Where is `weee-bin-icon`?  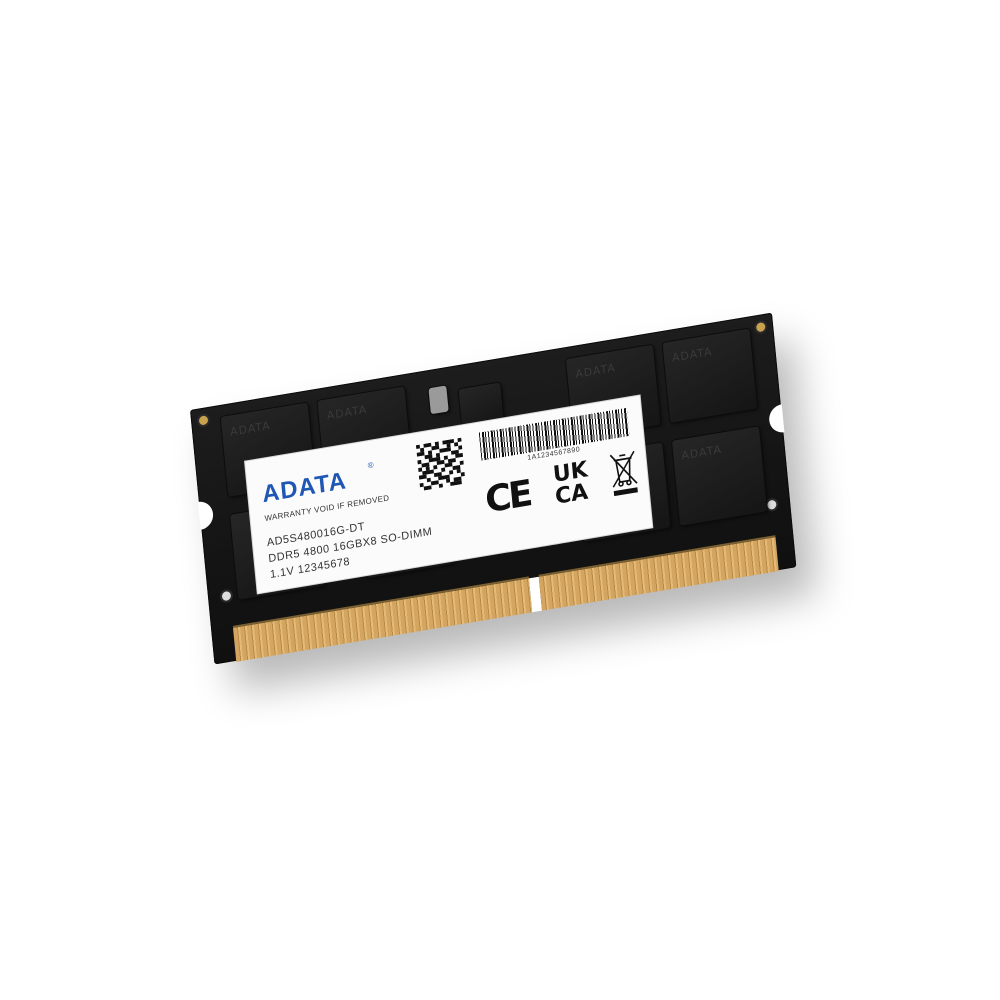 weee-bin-icon is located at coordinates (623, 473).